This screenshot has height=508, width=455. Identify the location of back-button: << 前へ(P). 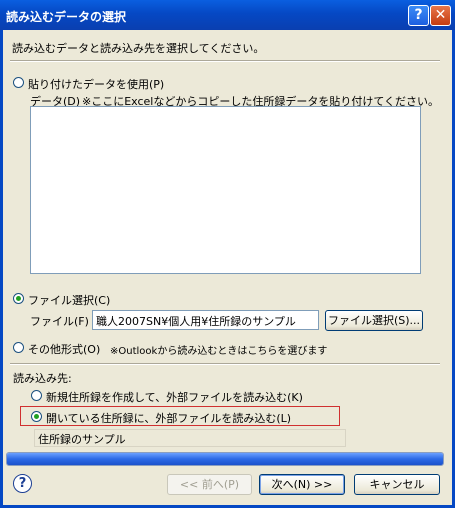
(209, 484).